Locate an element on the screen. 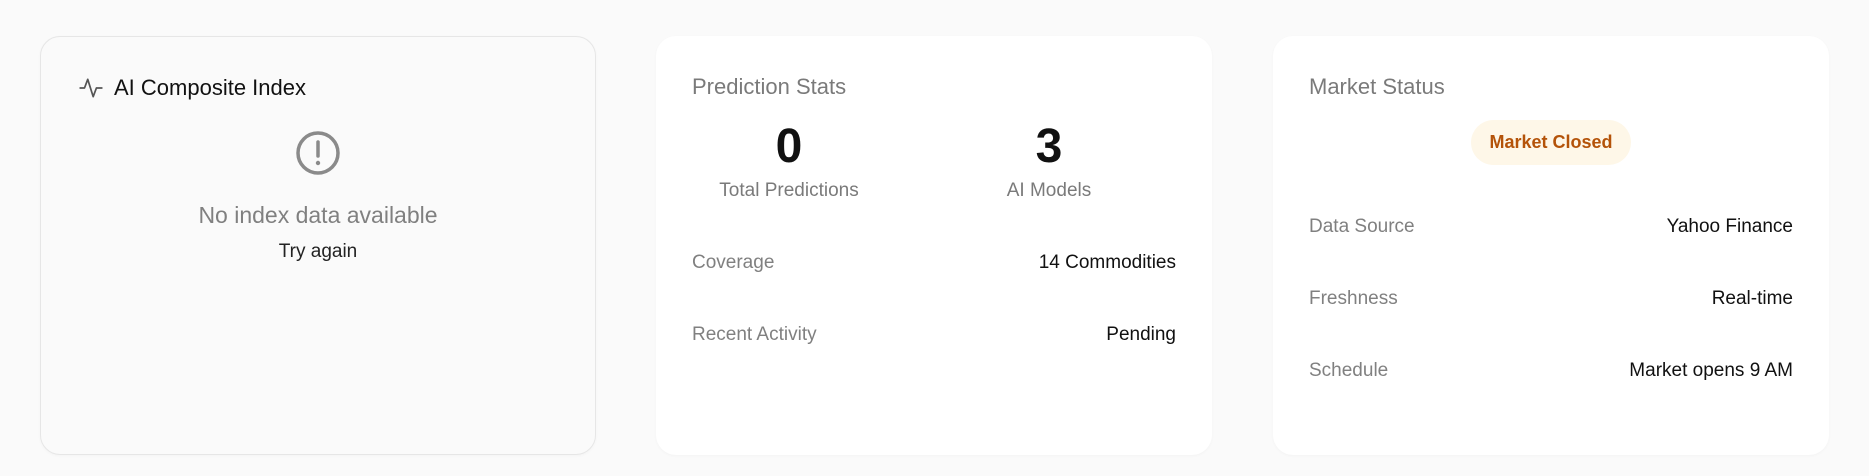 This screenshot has width=1869, height=476. row-value: Market opens 9 AM is located at coordinates (1711, 370).